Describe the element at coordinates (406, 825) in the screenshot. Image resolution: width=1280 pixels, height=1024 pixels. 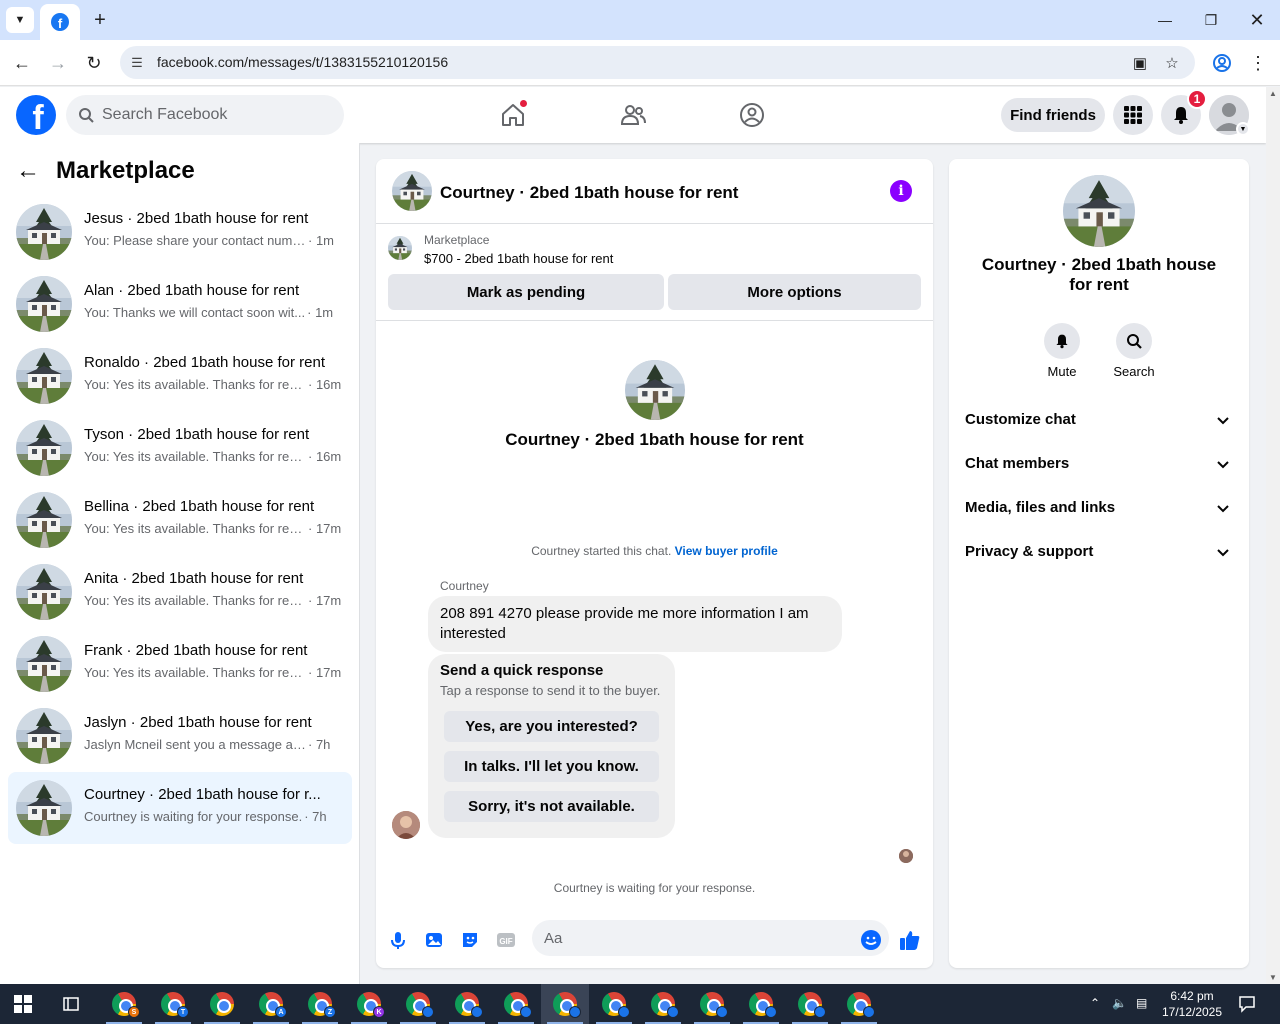
I see `sender-avatar` at that location.